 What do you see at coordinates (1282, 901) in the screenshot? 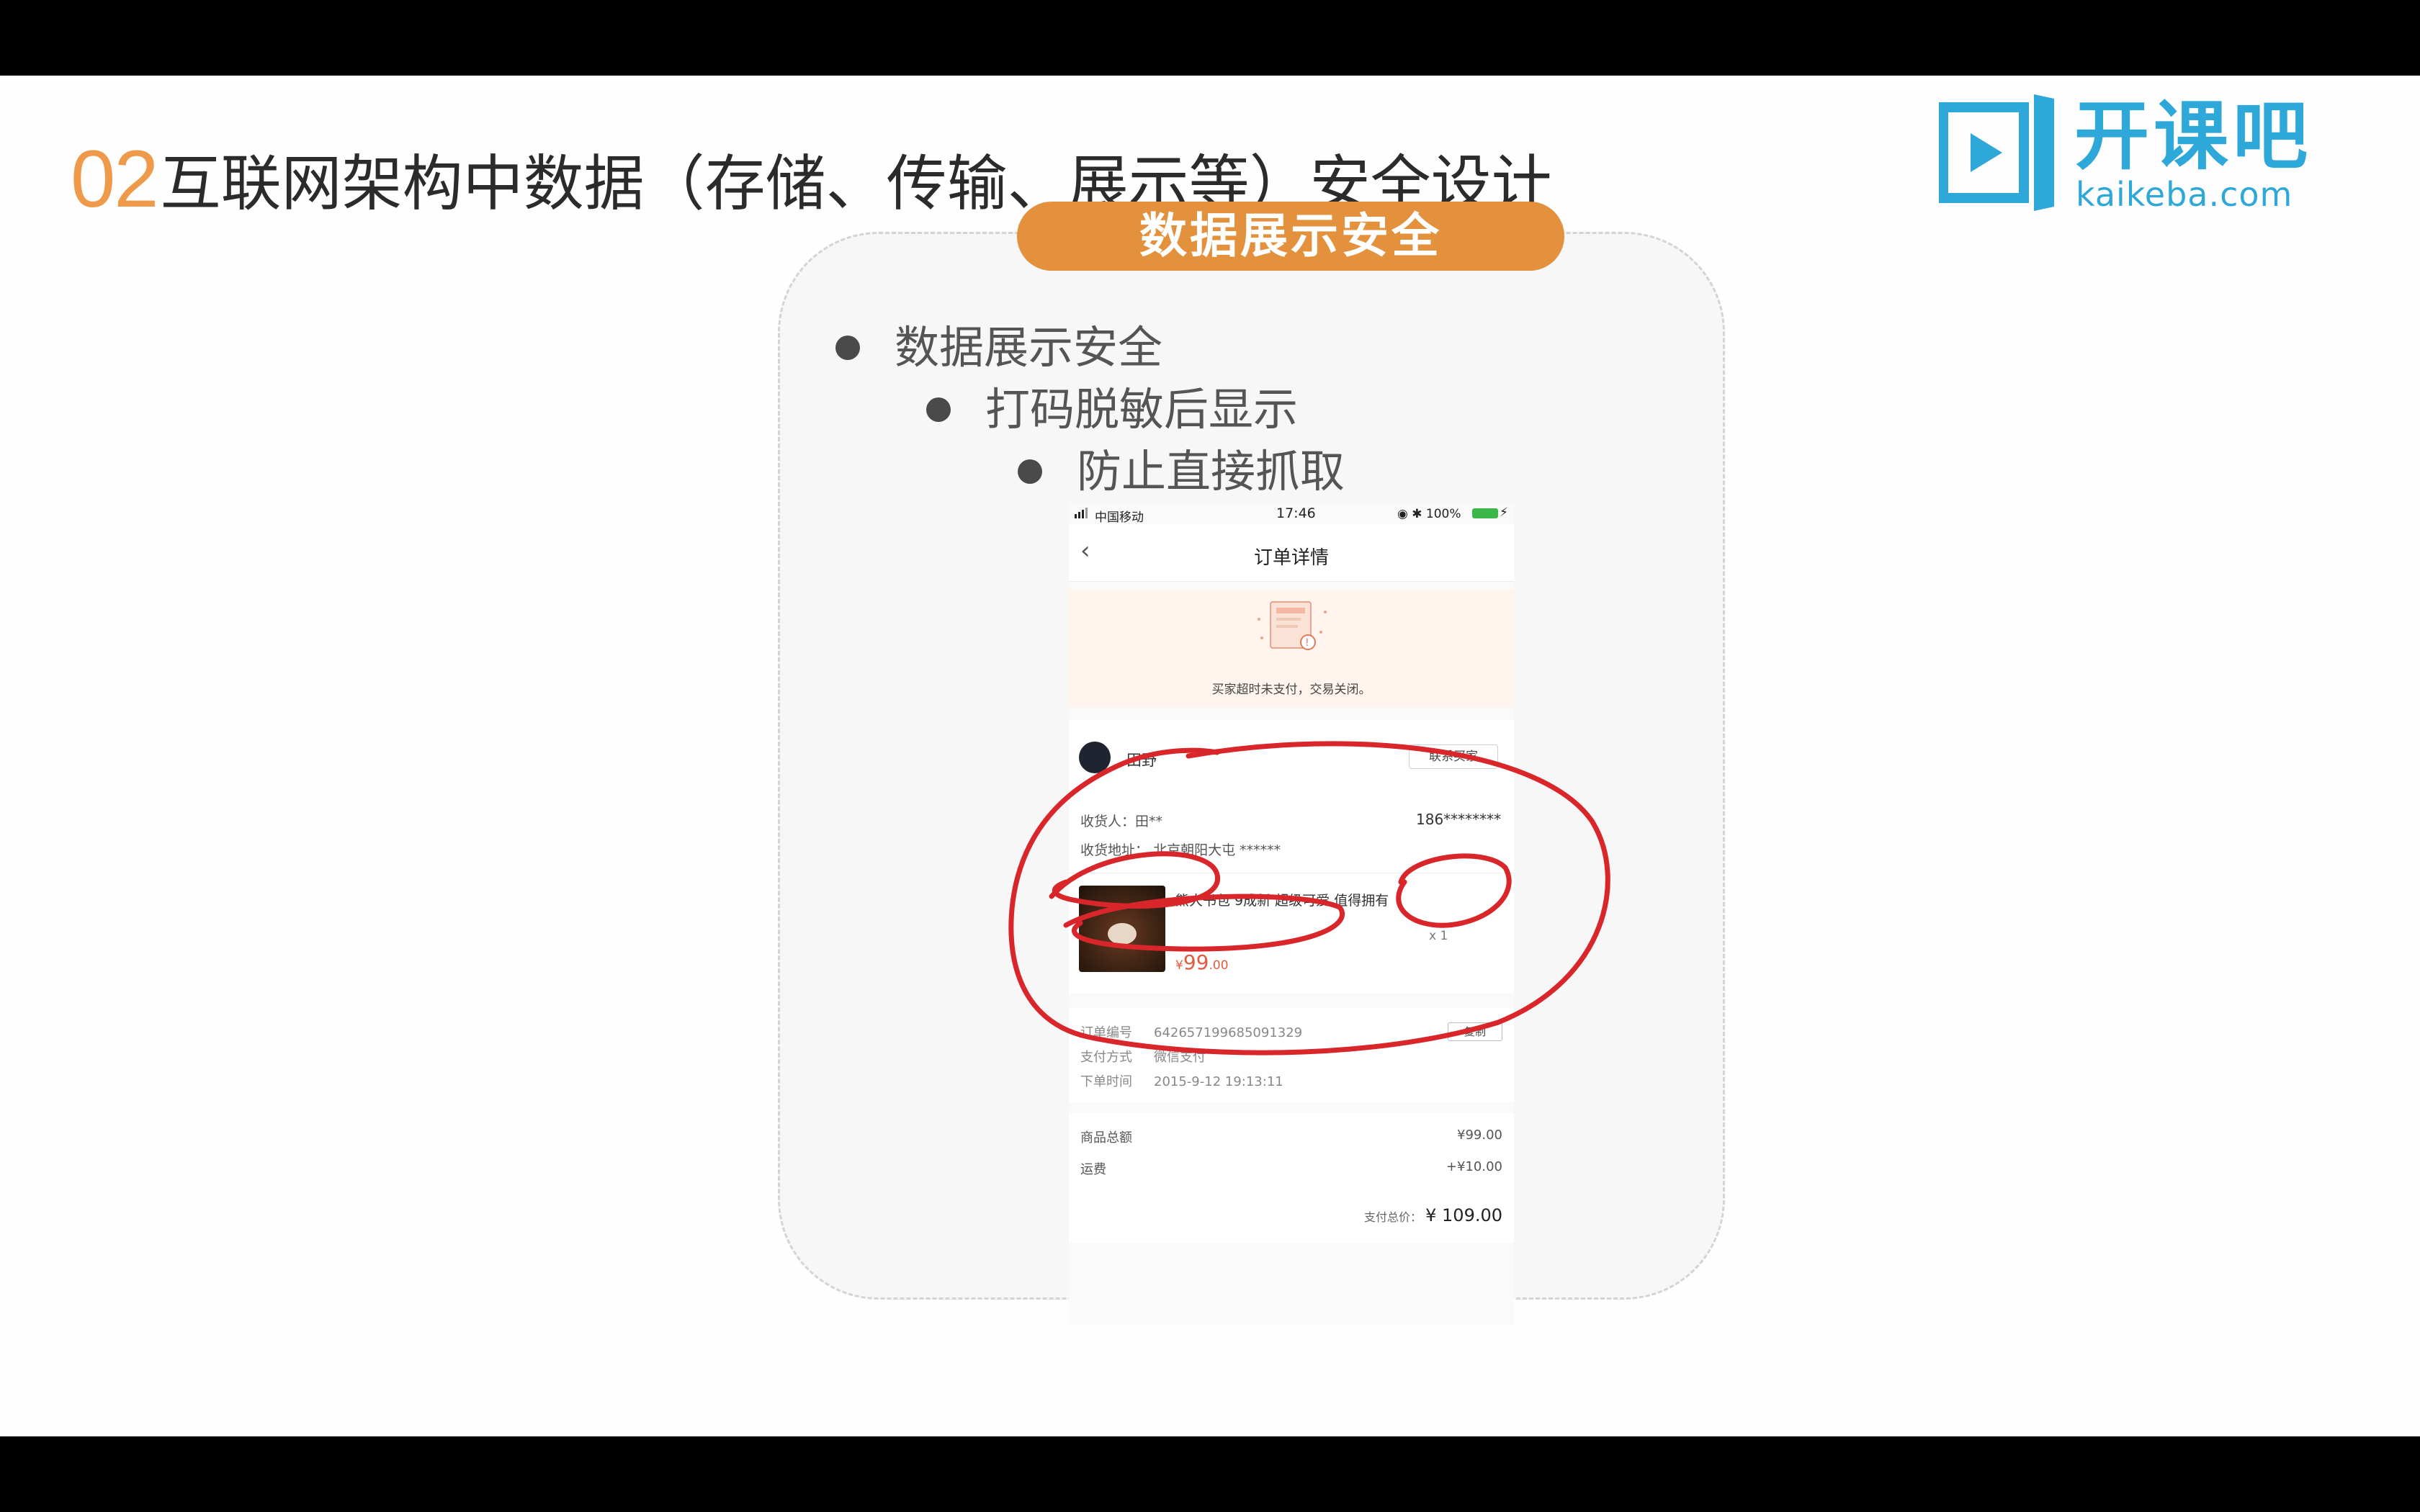
I see `product-name: 熊大书包 9成新 超级可爱 值得拥有` at bounding box center [1282, 901].